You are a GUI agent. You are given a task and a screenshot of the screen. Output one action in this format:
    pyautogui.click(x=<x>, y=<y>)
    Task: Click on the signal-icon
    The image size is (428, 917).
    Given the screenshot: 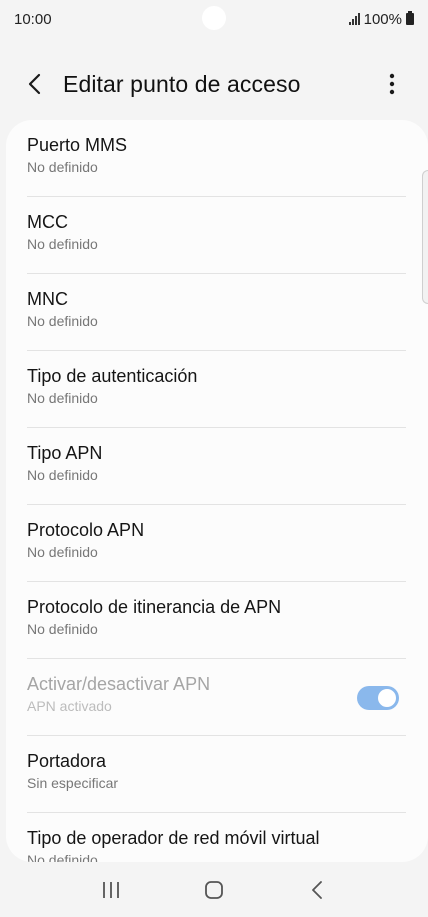 What is the action you would take?
    pyautogui.click(x=354, y=19)
    